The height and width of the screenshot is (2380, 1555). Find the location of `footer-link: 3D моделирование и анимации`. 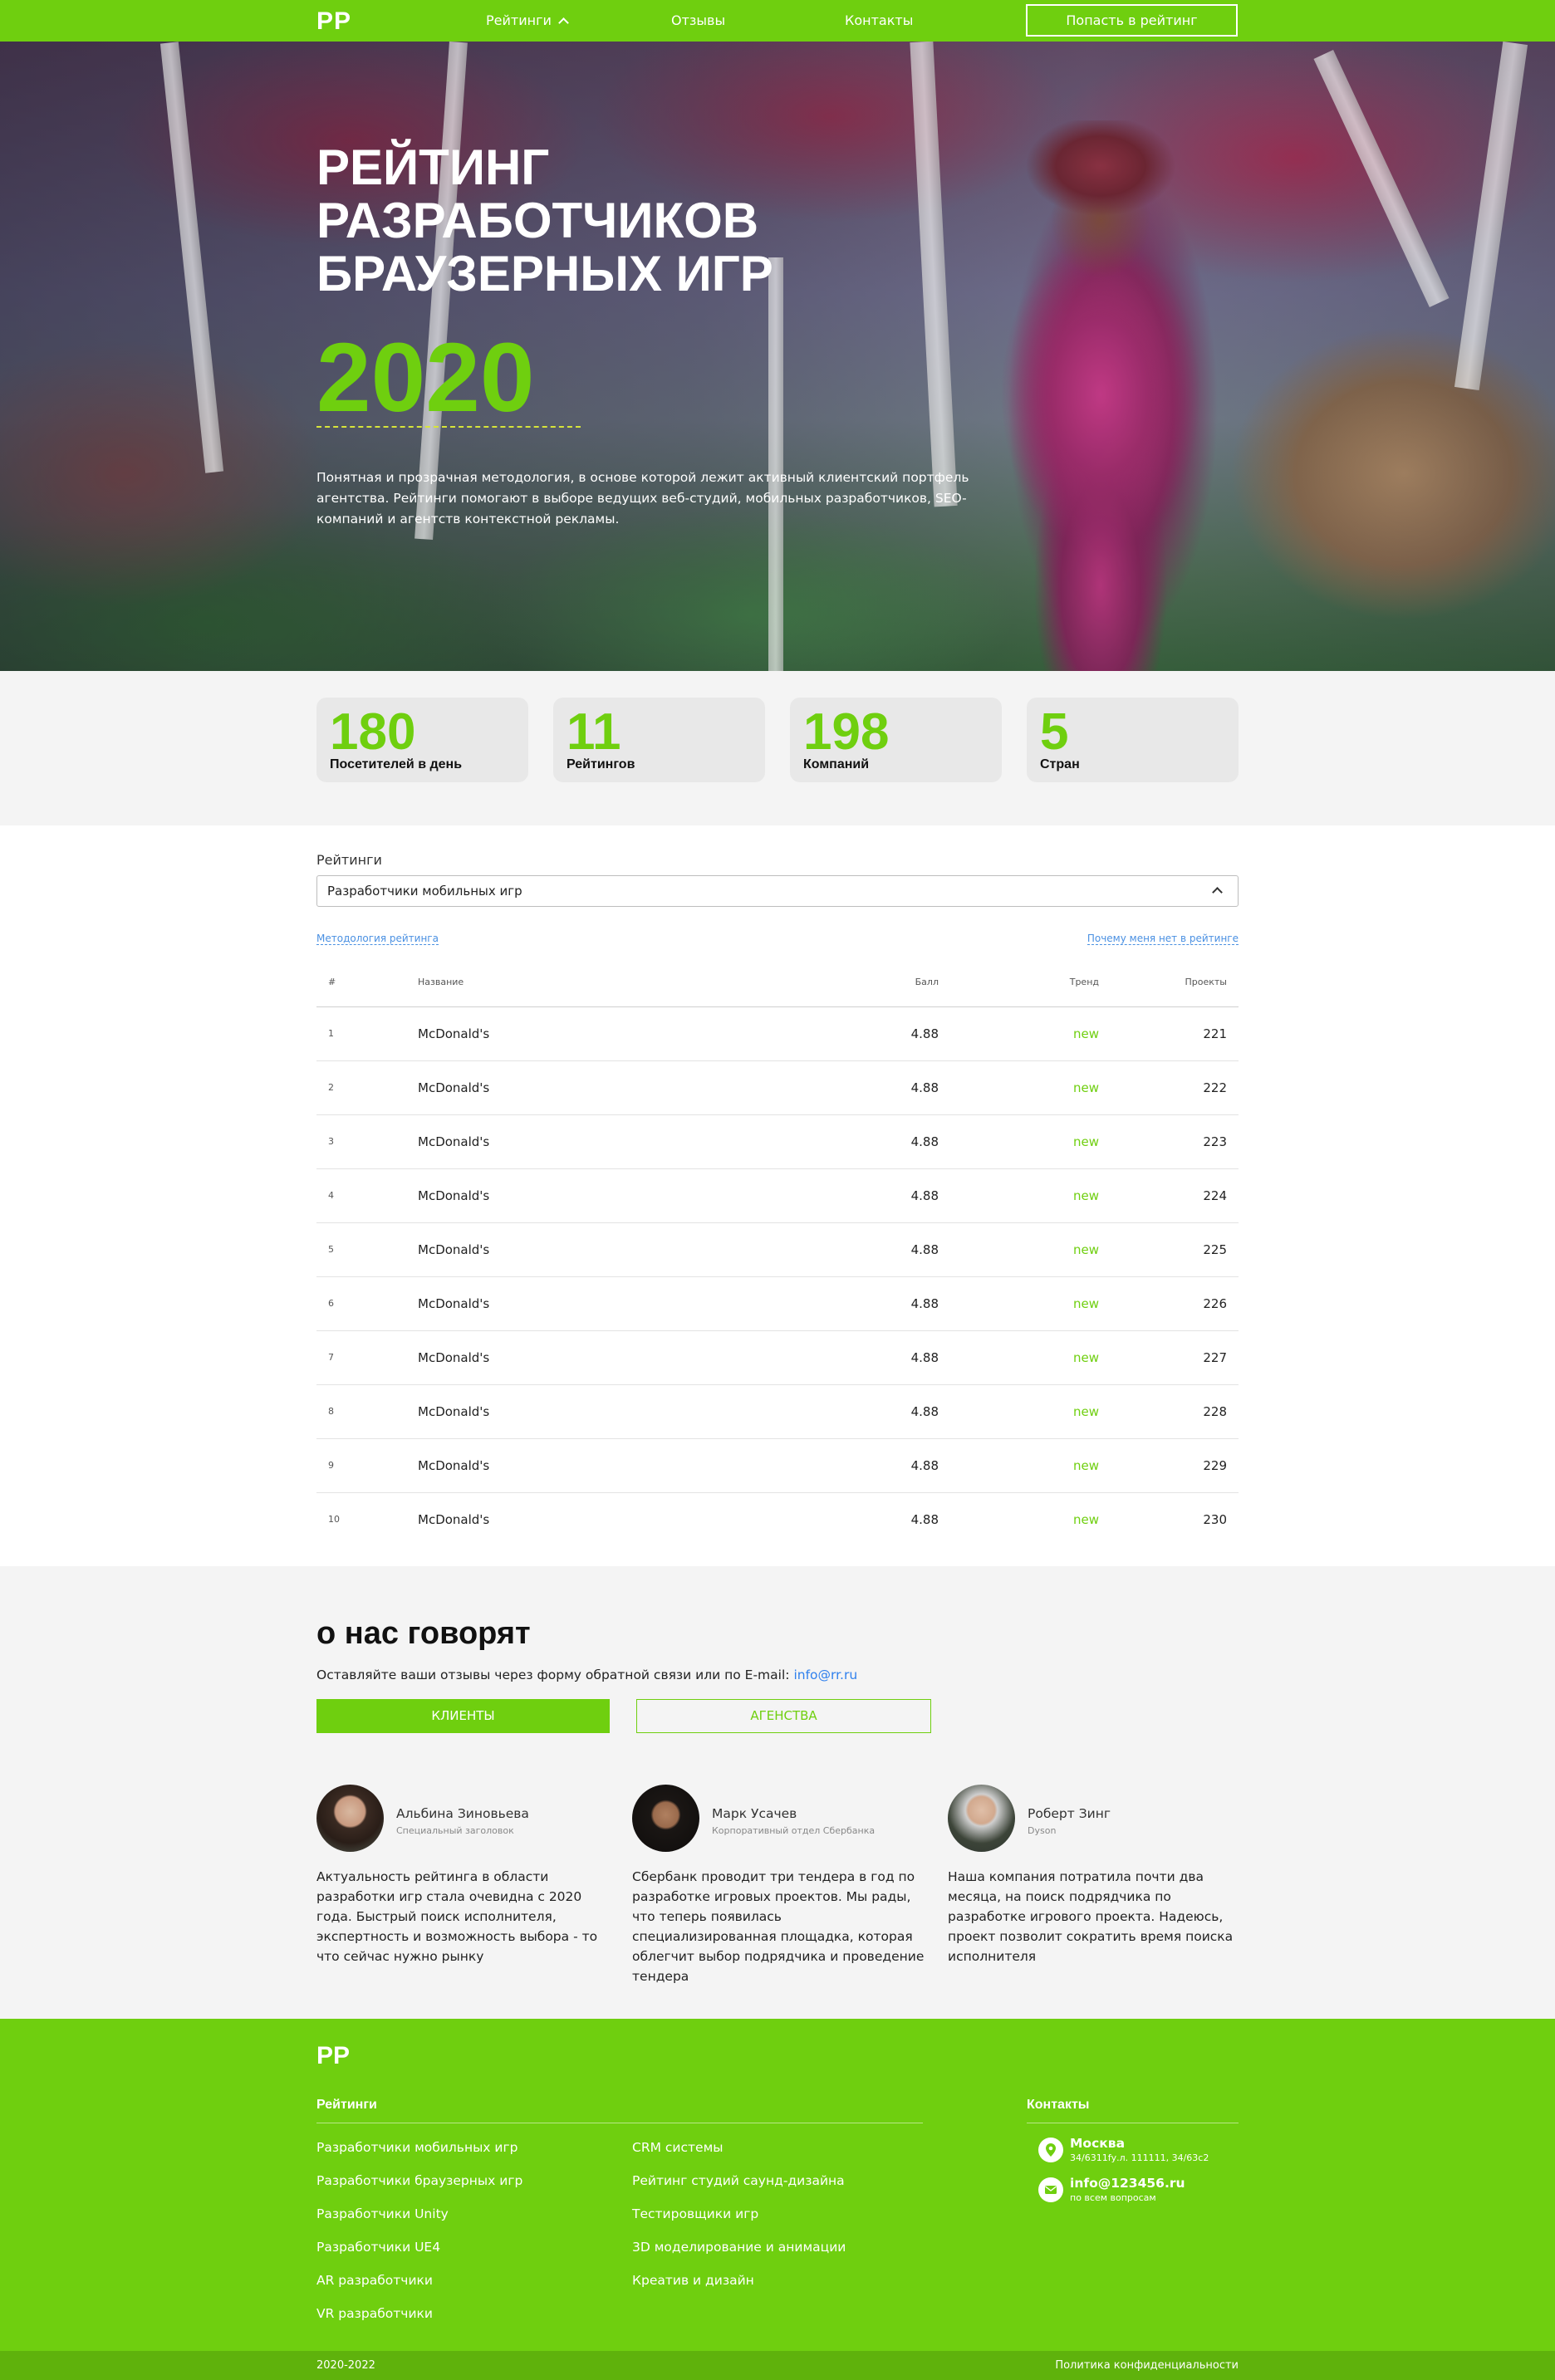

footer-link: 3D моделирование и анимации is located at coordinates (739, 2247).